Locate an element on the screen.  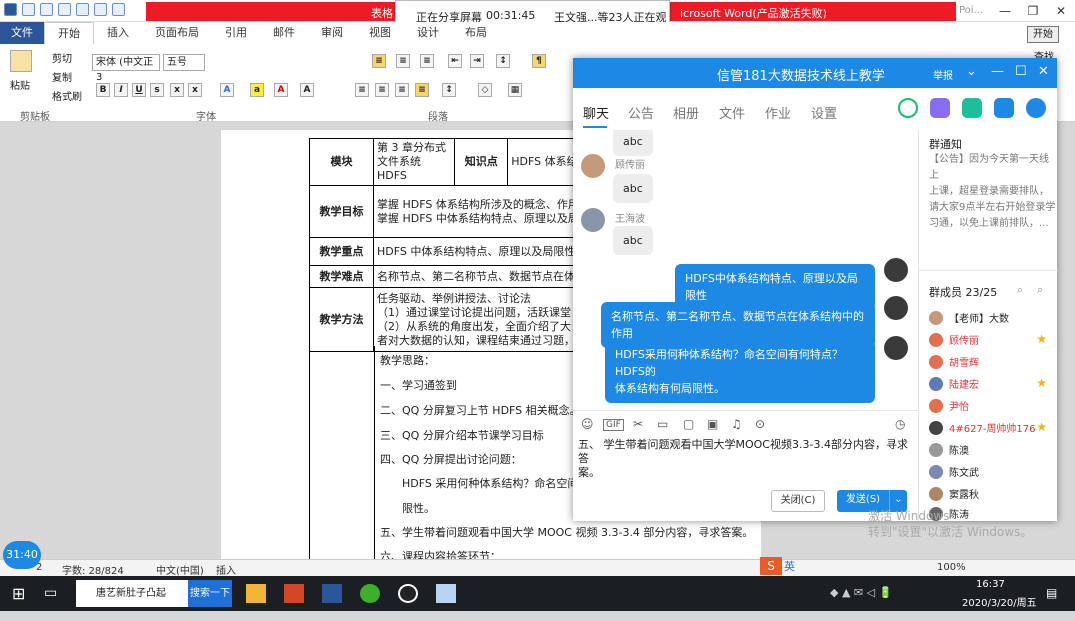
search-button: 搜索一下 is located at coordinates (210, 593).